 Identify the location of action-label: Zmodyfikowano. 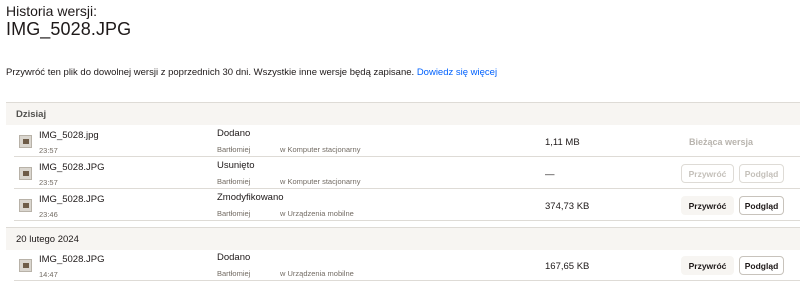
(250, 197).